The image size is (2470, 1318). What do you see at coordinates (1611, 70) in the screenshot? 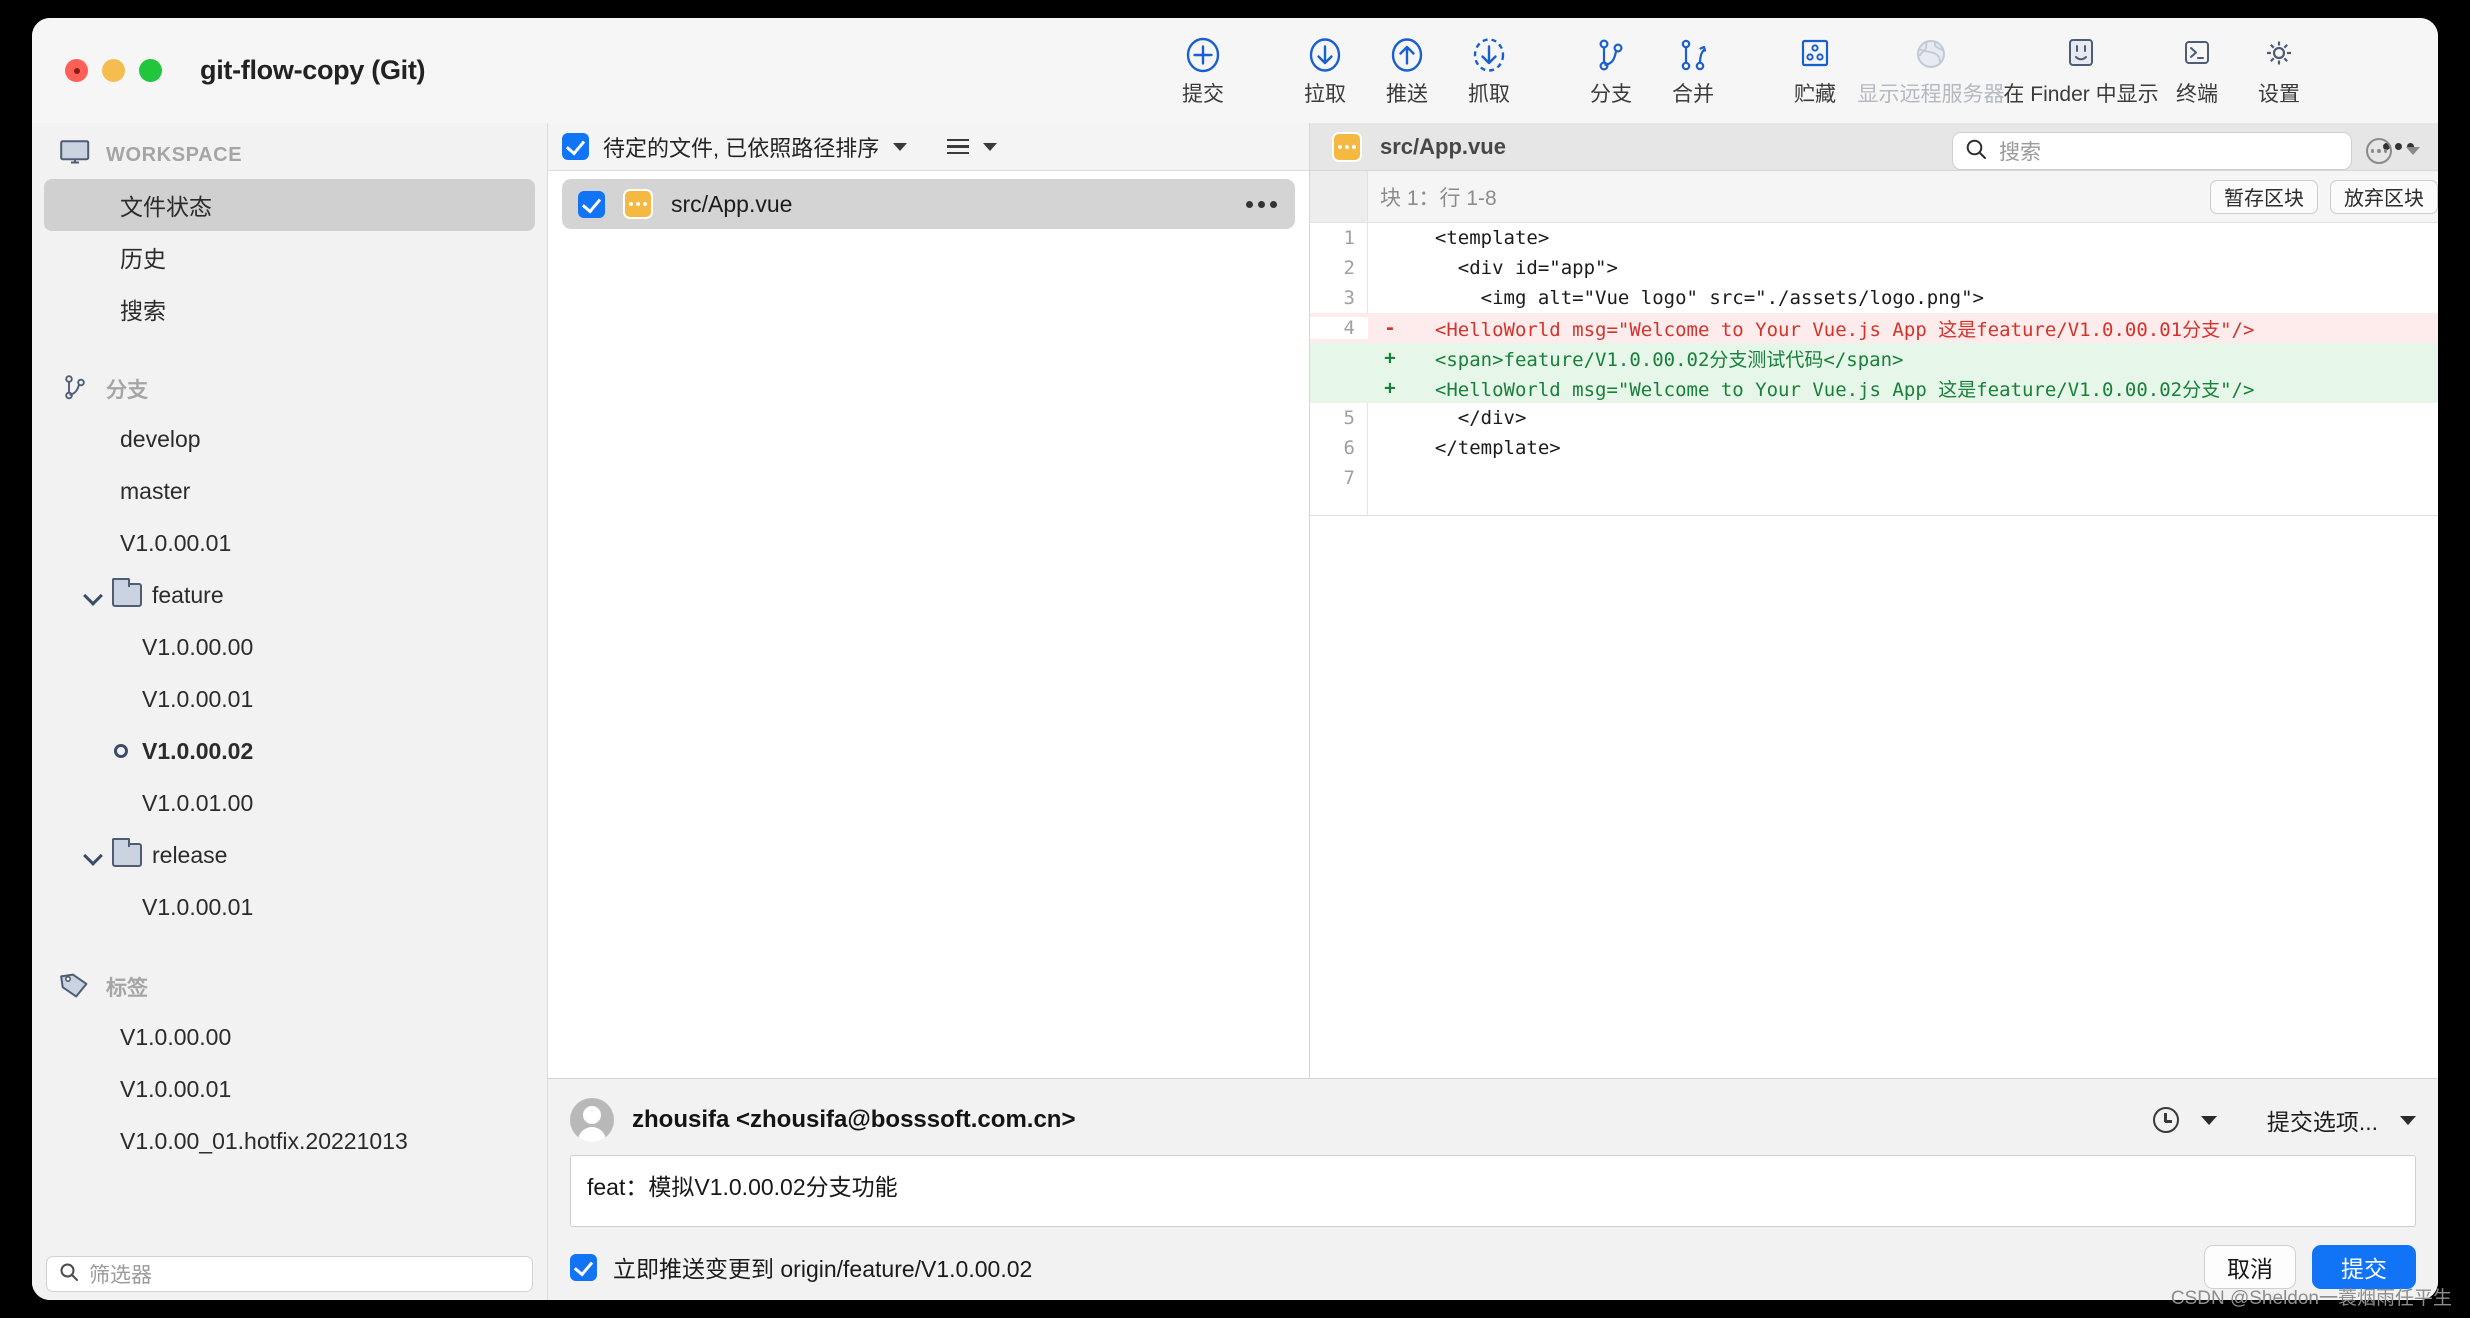
I see `toolbar-button-branch: 分支` at bounding box center [1611, 70].